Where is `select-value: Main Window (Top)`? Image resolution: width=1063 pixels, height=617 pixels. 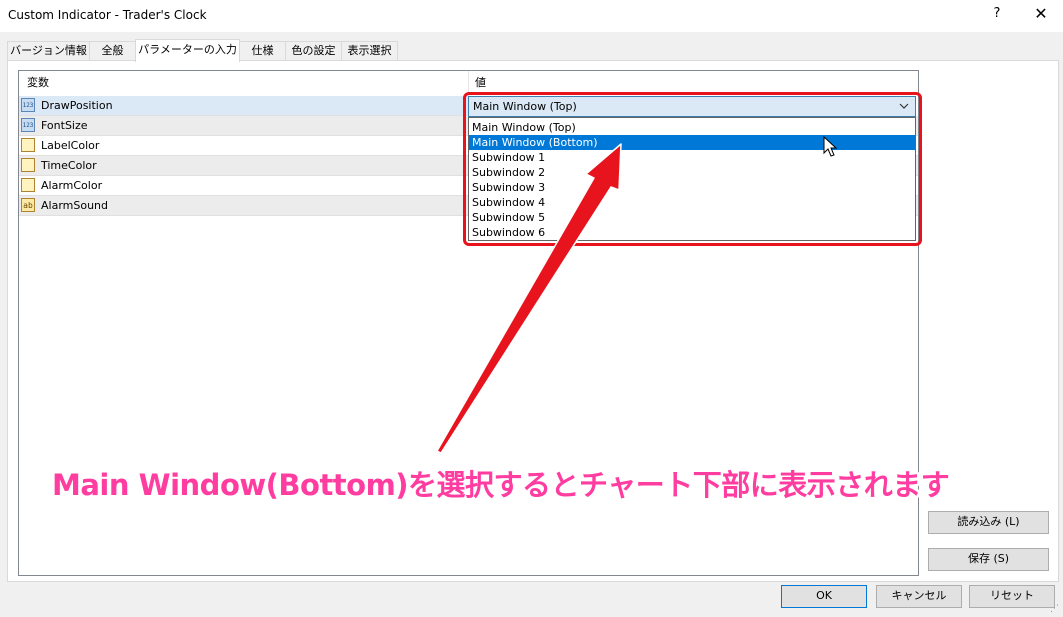
select-value: Main Window (Top) is located at coordinates (525, 106).